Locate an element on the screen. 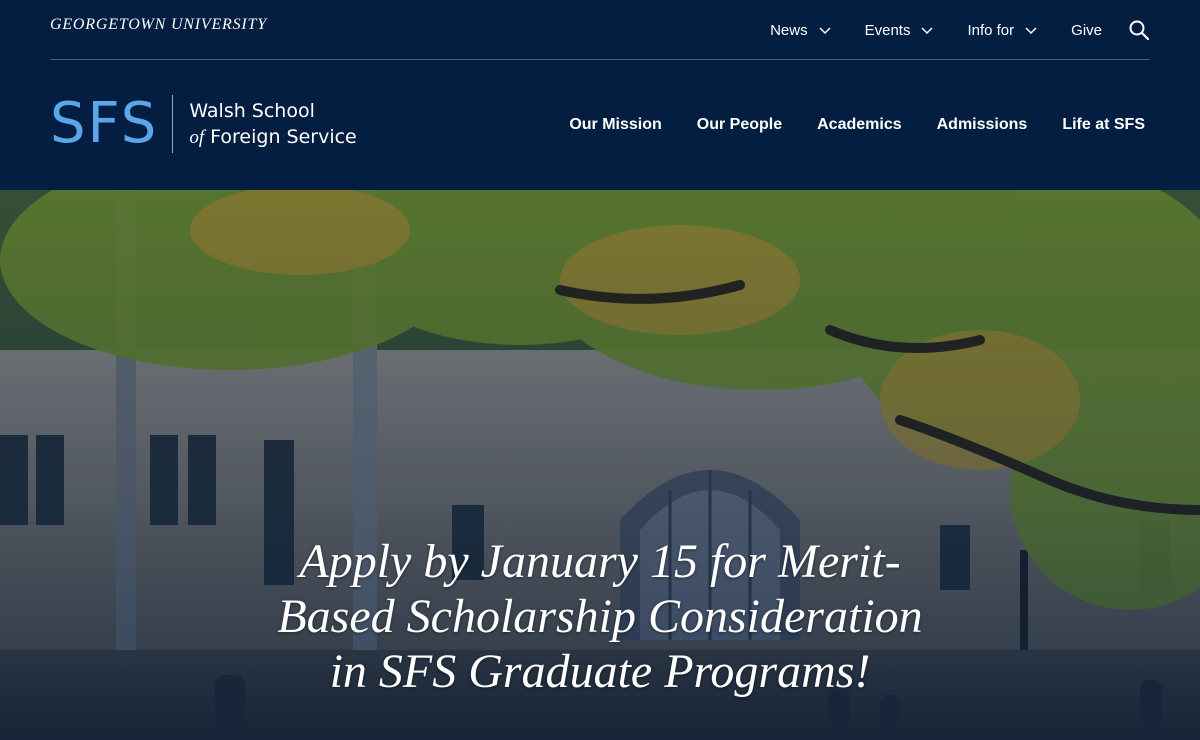 The width and height of the screenshot is (1200, 740). school-name-rest: Foreign Service is located at coordinates (280, 136).